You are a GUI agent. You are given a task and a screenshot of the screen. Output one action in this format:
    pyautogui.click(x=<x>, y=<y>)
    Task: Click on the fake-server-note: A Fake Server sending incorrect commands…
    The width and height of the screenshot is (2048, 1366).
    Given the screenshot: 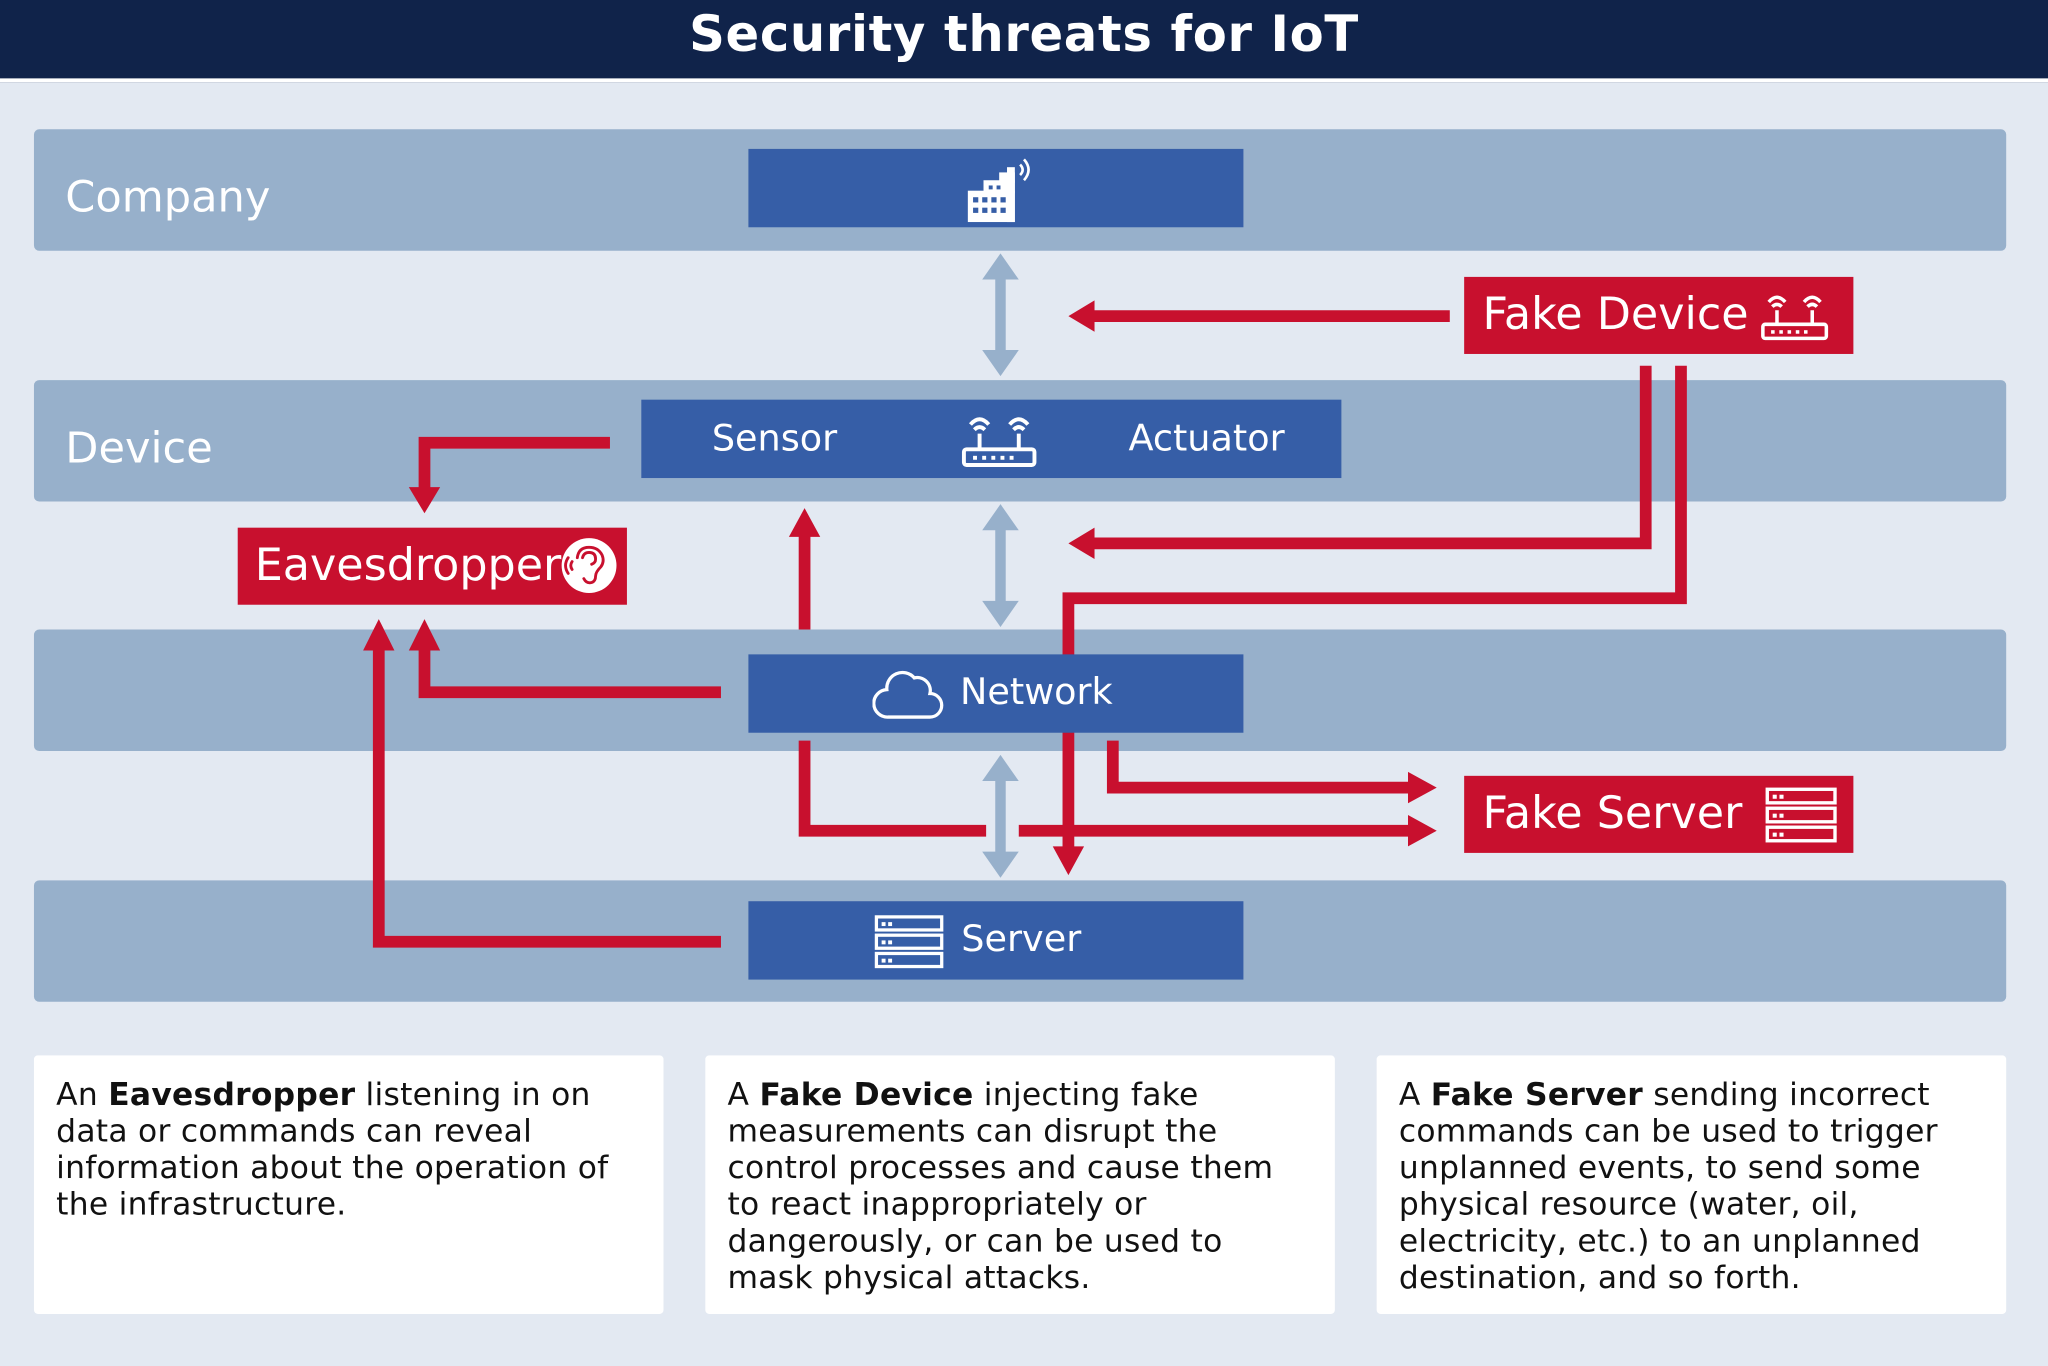 What is the action you would take?
    pyautogui.click(x=1691, y=1184)
    